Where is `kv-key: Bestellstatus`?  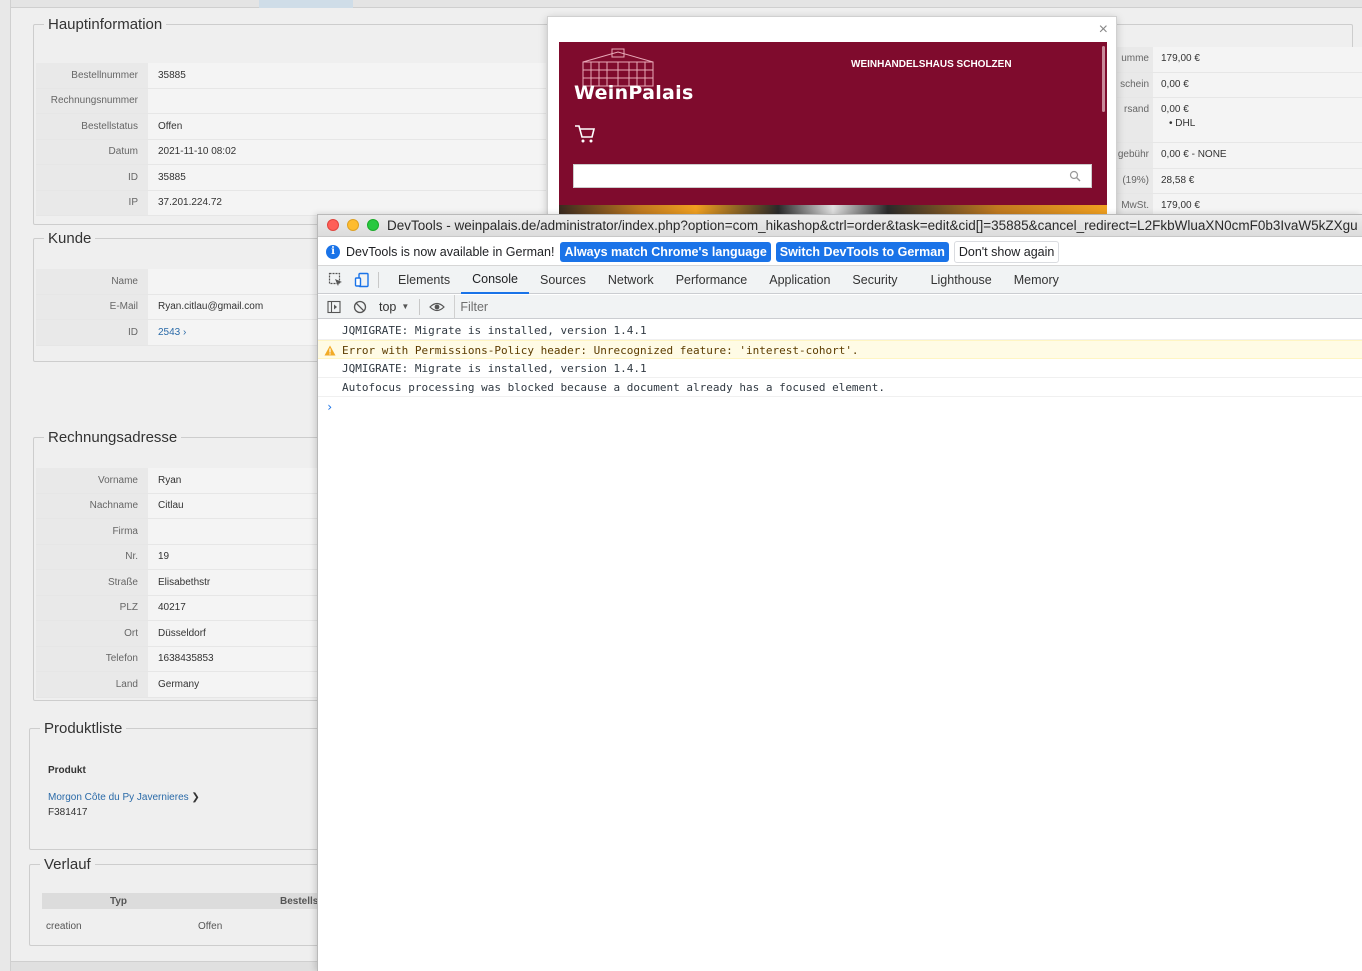 kv-key: Bestellstatus is located at coordinates (92, 126).